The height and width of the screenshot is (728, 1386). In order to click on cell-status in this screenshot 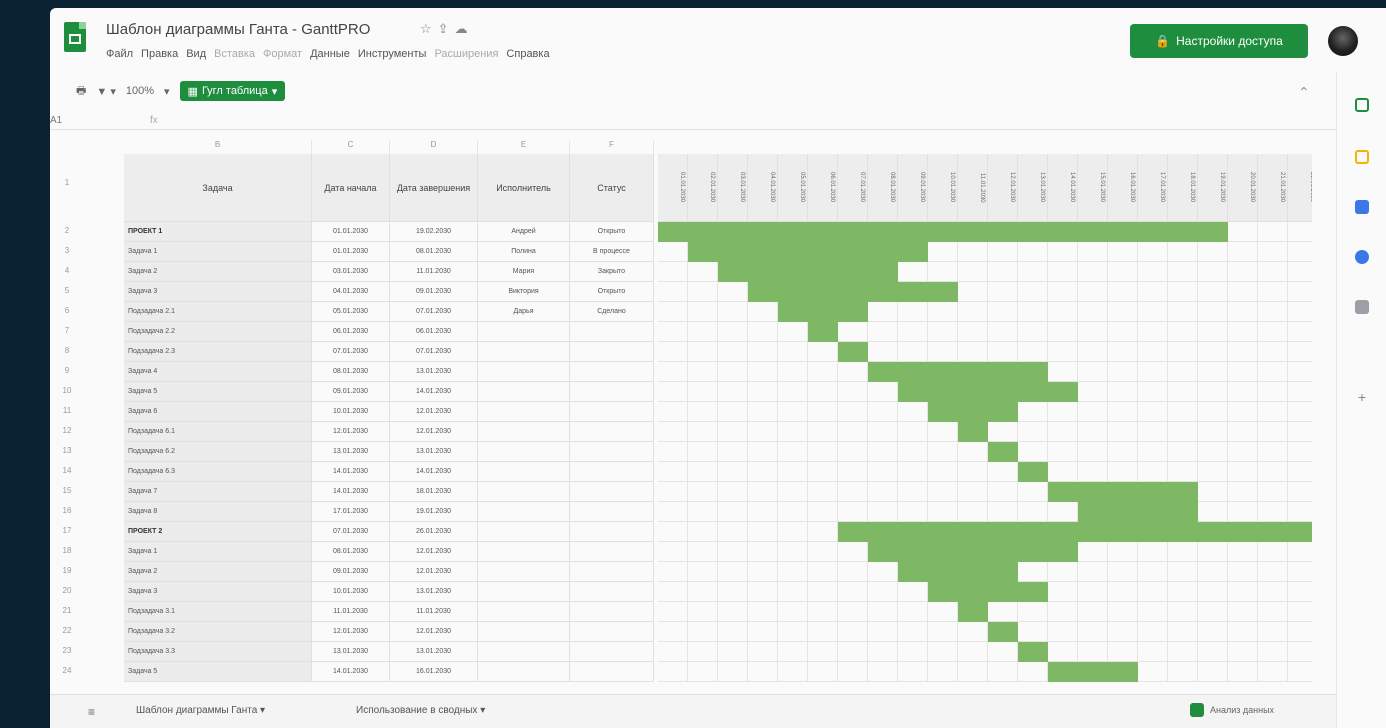, I will do `click(612, 472)`.